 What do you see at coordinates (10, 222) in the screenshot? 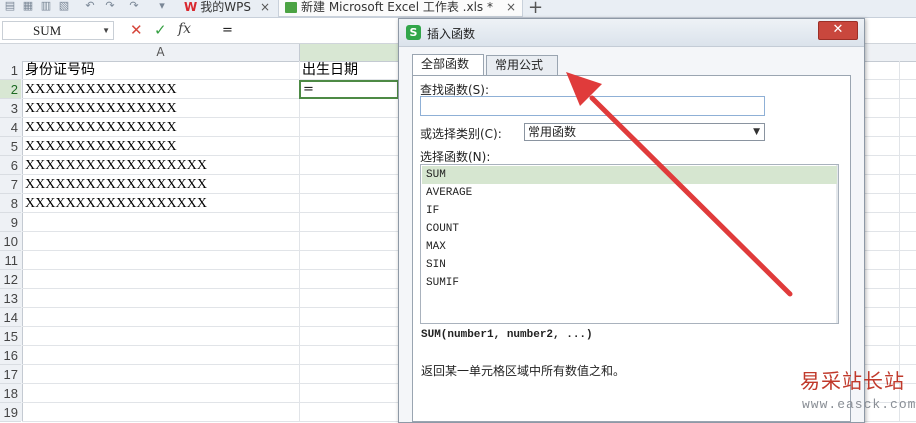
I see `row-header-9: 9` at bounding box center [10, 222].